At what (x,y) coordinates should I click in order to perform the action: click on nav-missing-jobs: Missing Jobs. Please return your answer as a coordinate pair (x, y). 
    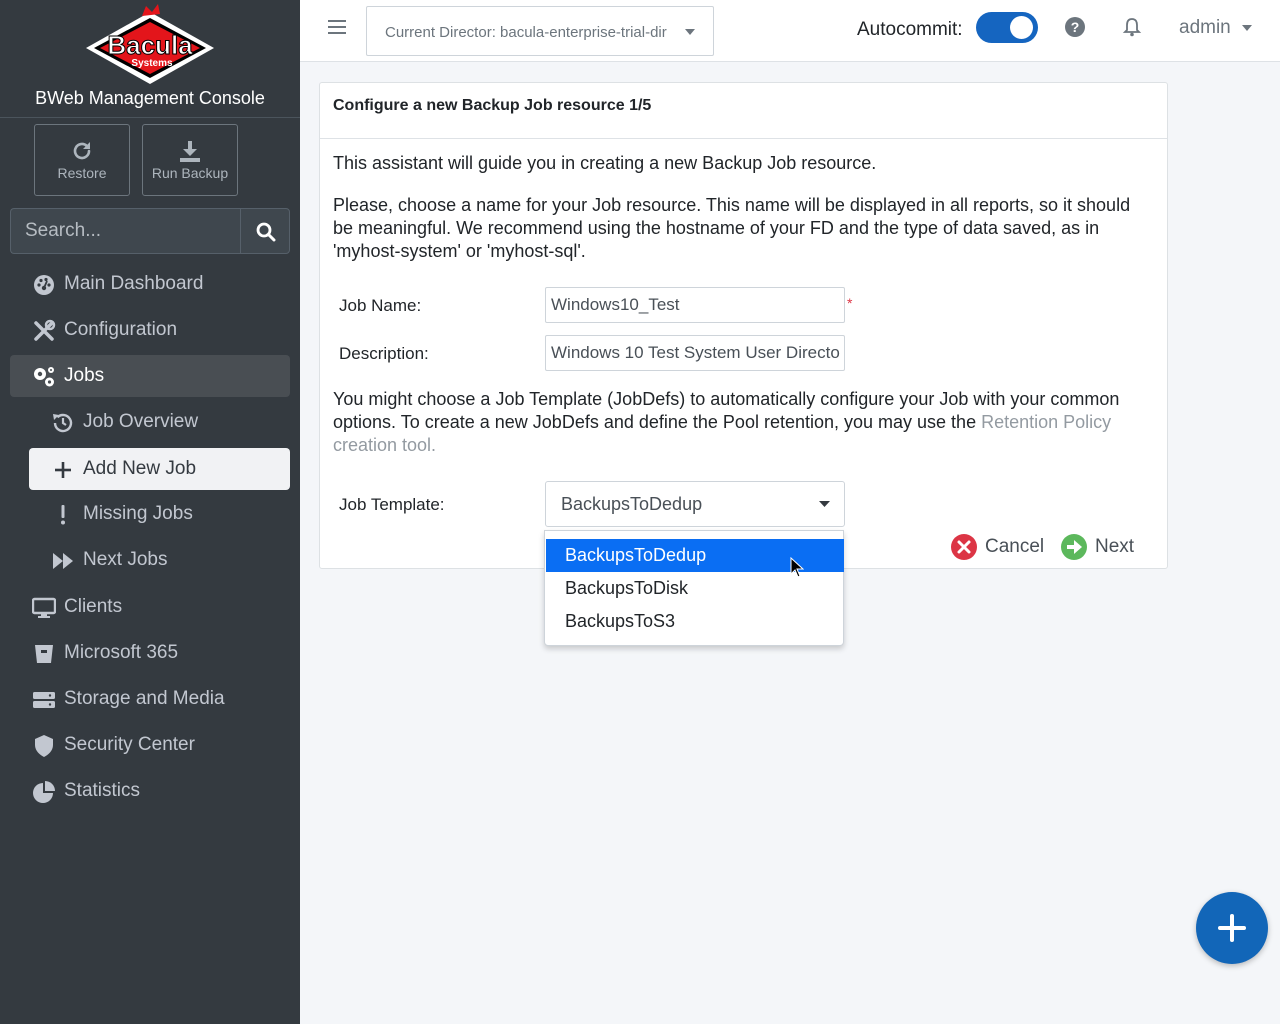
    Looking at the image, I should click on (159, 514).